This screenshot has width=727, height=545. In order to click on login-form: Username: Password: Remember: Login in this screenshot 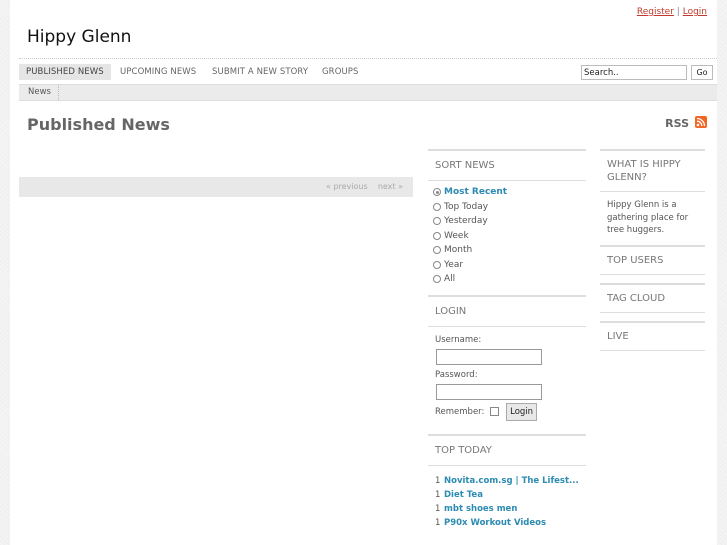, I will do `click(507, 374)`.